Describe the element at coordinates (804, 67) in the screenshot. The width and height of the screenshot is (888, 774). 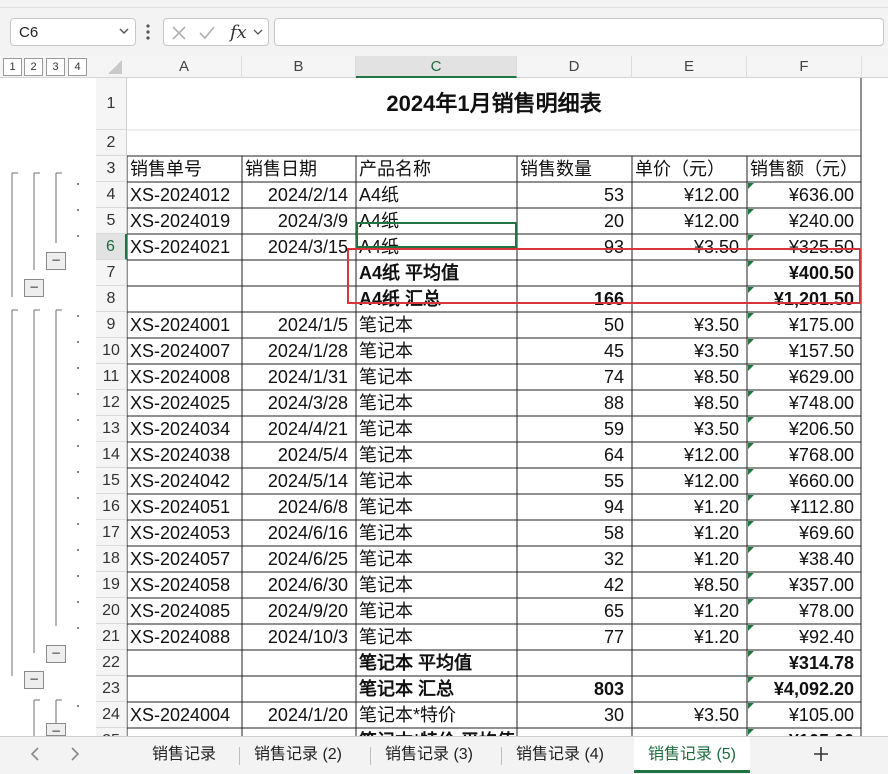
I see `column-header-f: F` at that location.